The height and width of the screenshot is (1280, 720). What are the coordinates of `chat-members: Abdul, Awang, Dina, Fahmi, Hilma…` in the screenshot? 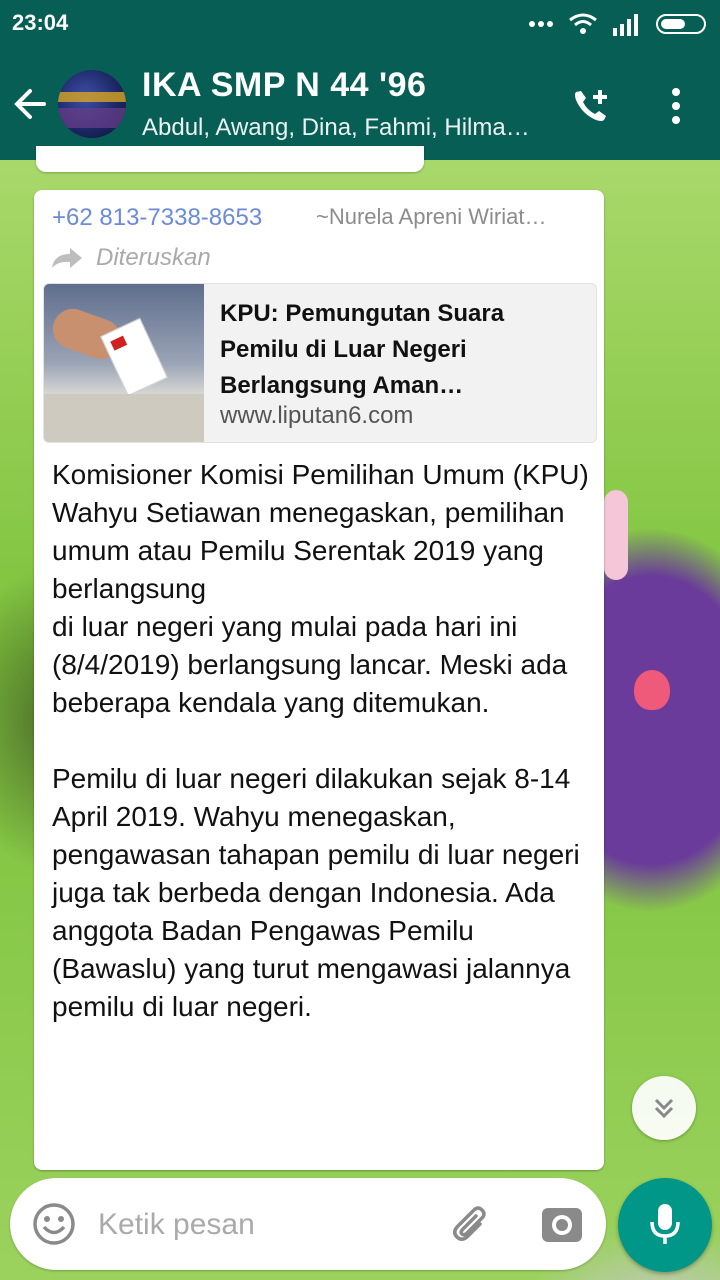 It's located at (336, 128).